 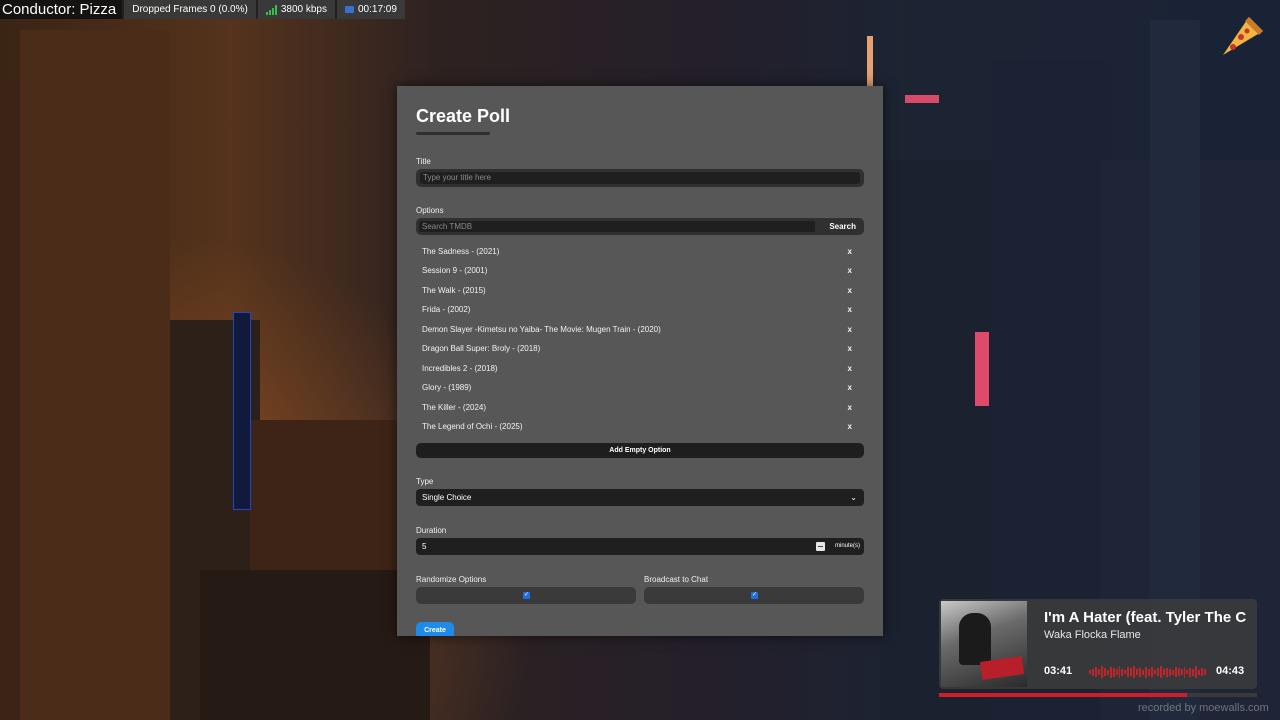 I want to click on randomize-options-toggle: ✓, so click(x=526, y=595).